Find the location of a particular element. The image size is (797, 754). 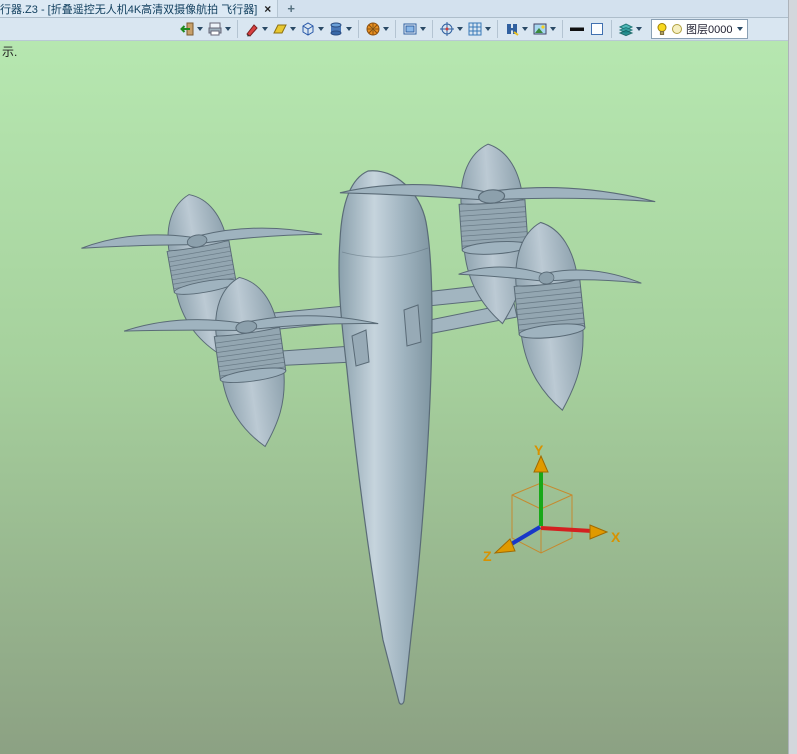

color-wheel-icon is located at coordinates (373, 29).